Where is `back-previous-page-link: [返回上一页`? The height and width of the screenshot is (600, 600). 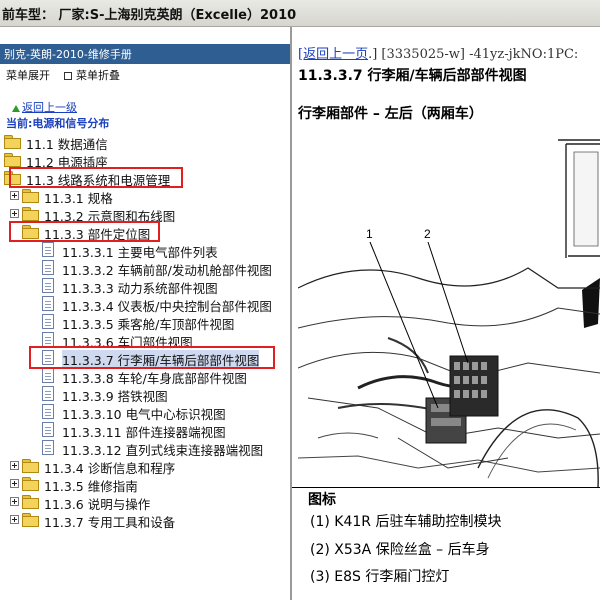 back-previous-page-link: [返回上一页 is located at coordinates (333, 54).